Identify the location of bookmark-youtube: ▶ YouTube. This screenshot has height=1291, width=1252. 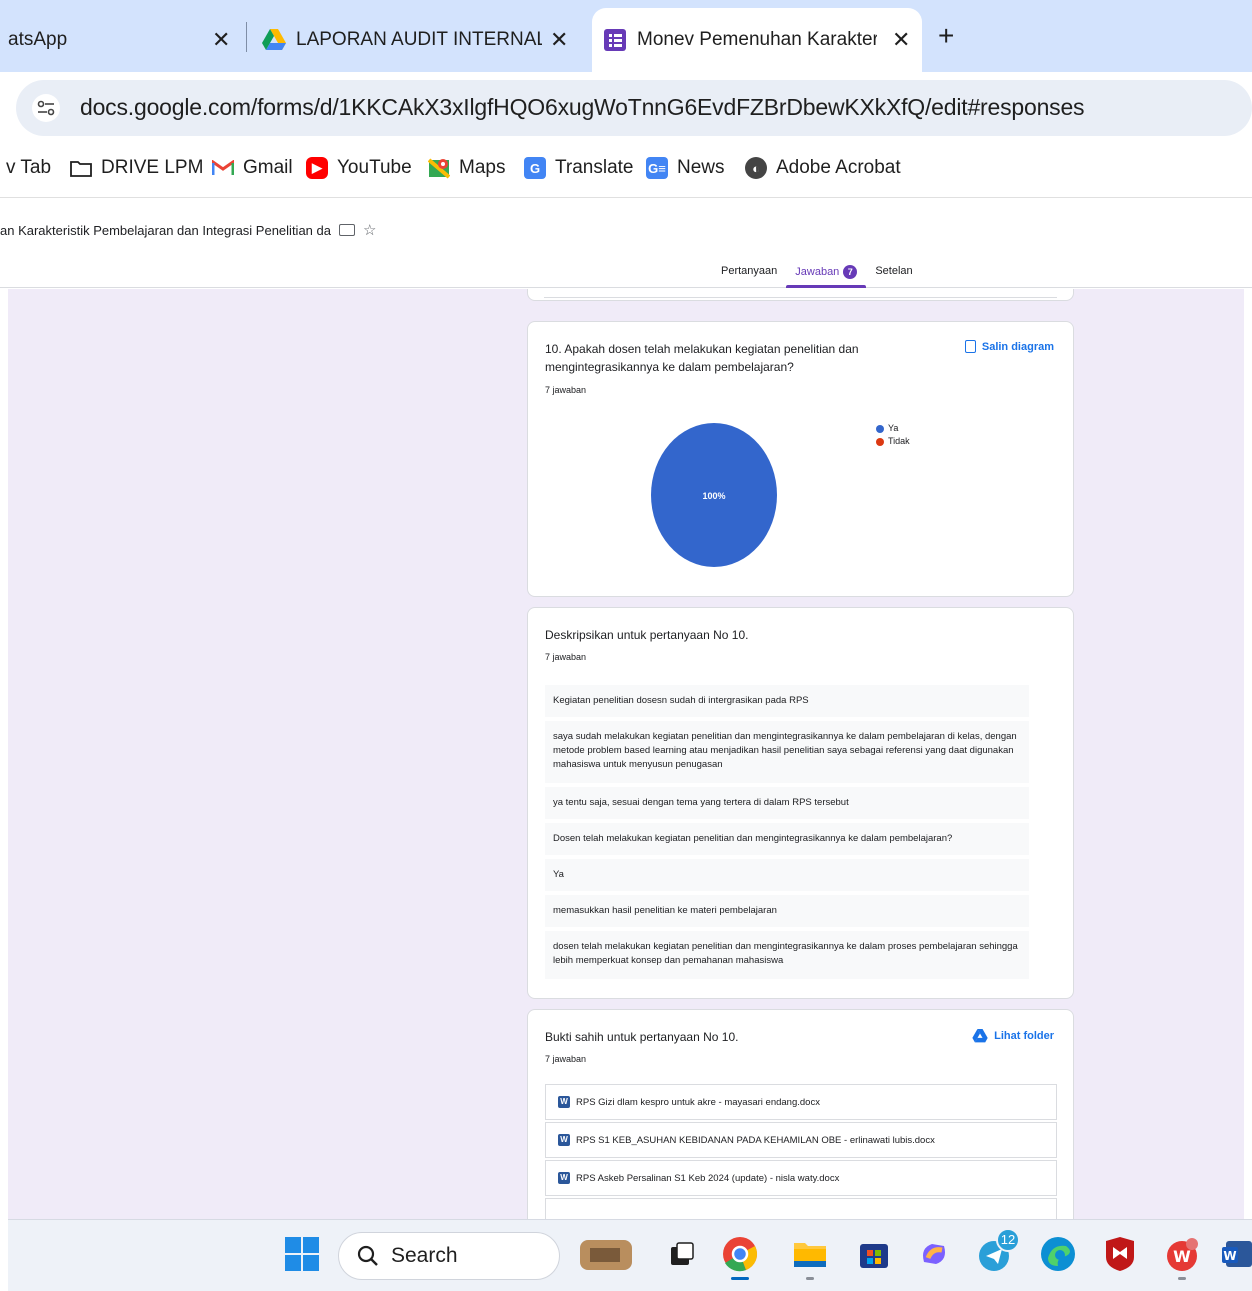
(359, 168).